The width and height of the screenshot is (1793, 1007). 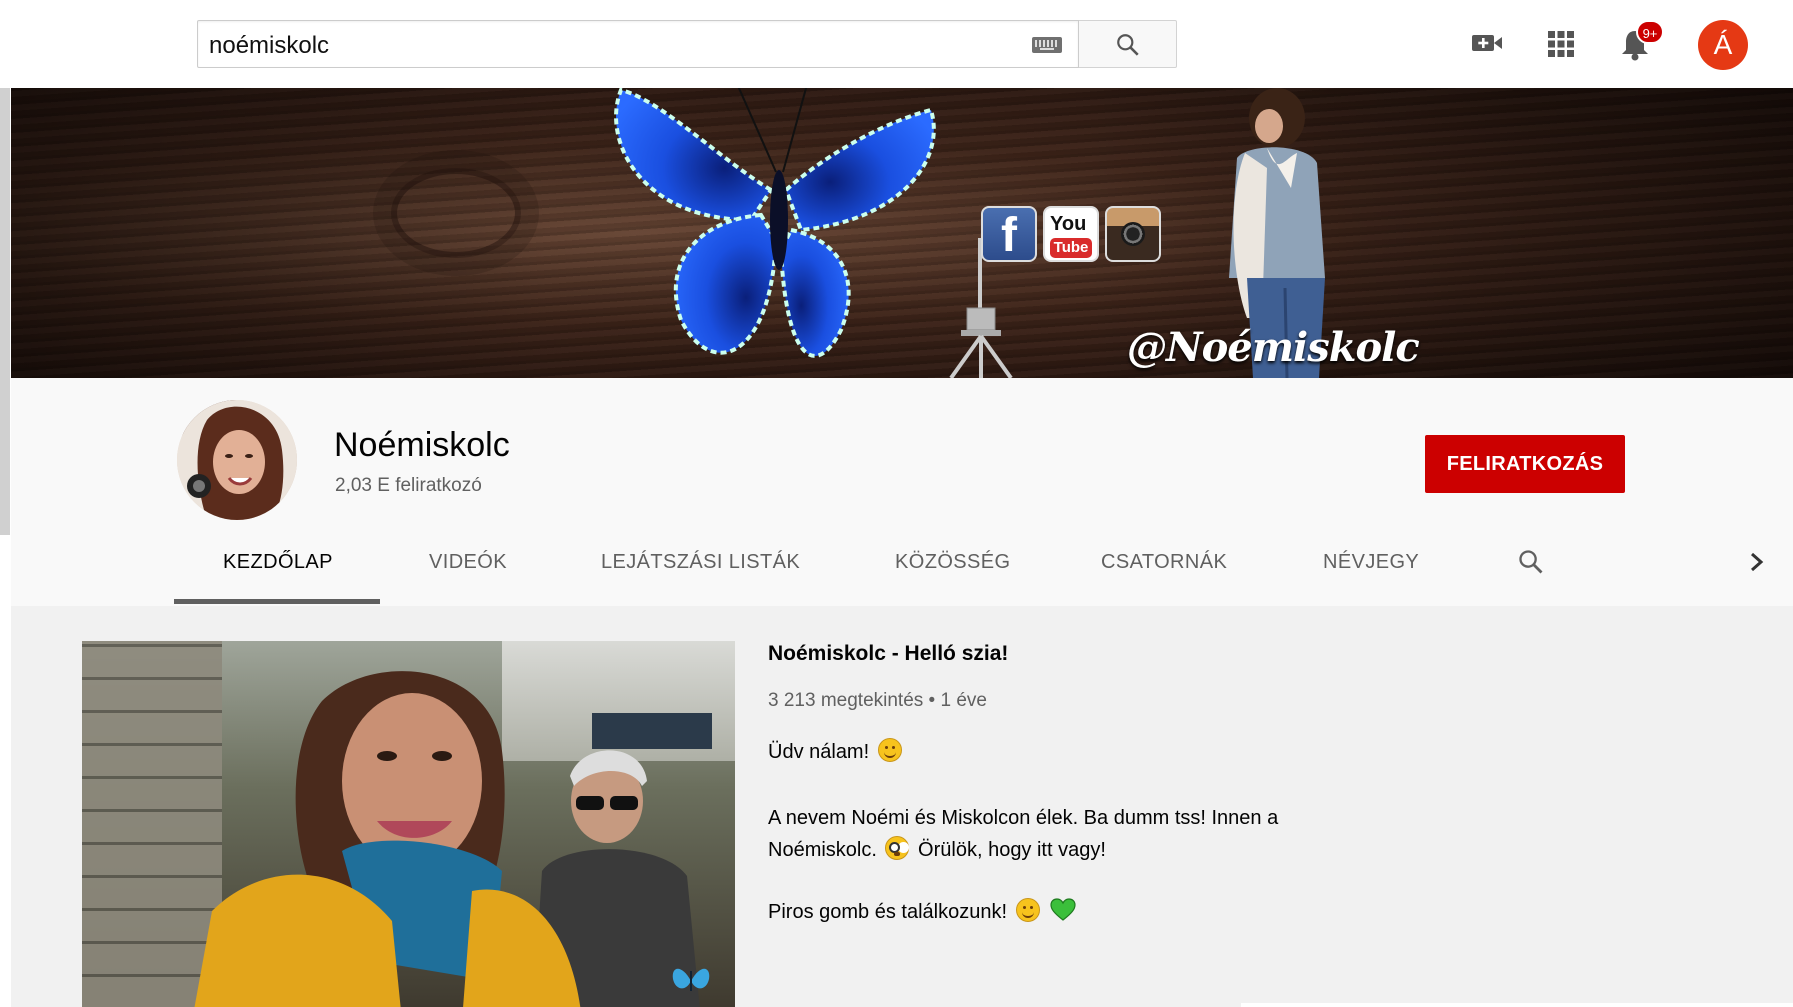 I want to click on section-divider, so click(x=1517, y=1005).